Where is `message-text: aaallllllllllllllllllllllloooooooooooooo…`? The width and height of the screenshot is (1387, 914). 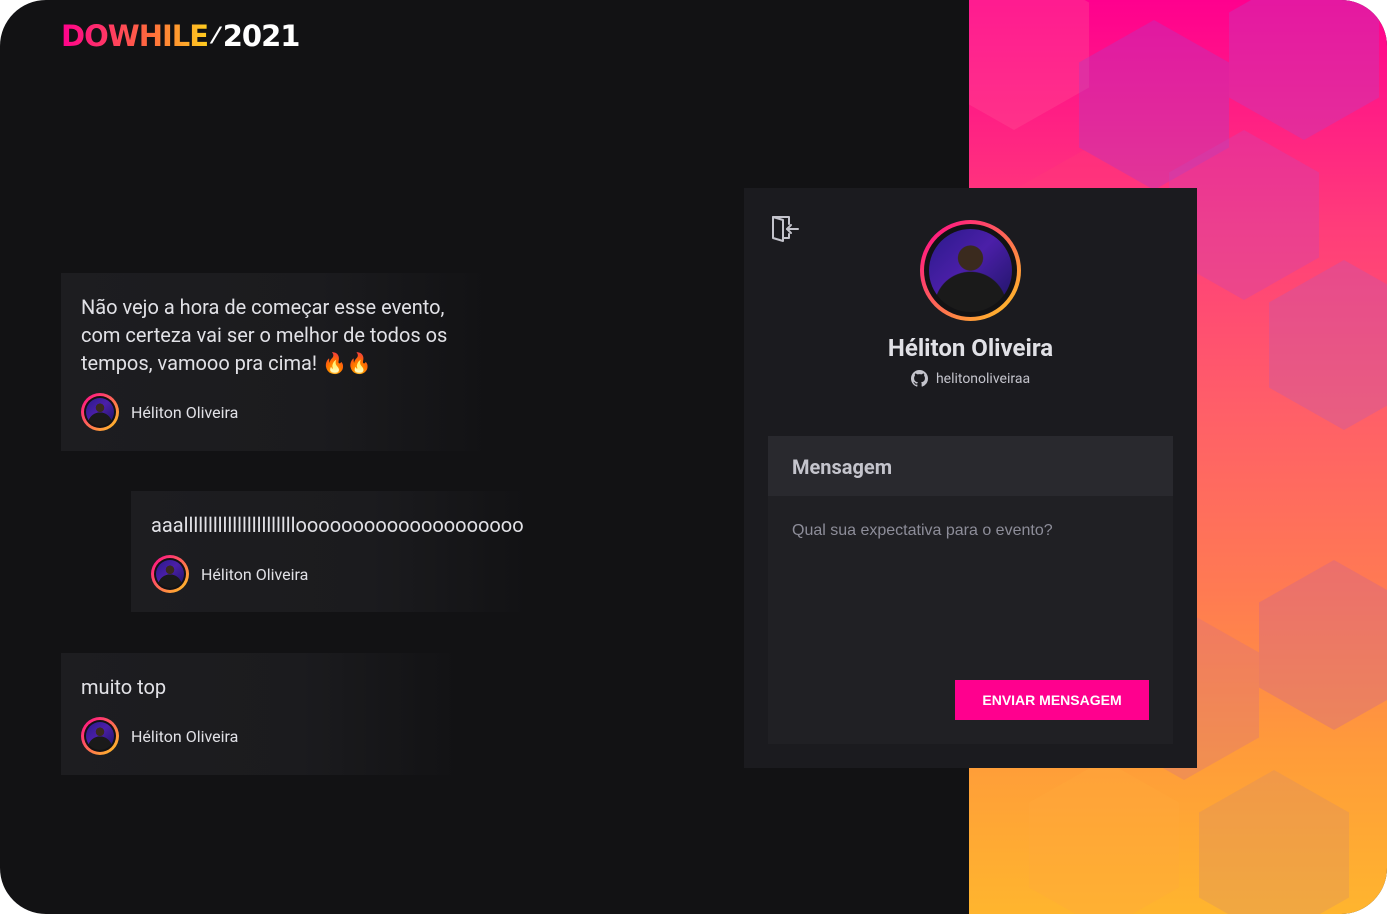 message-text: aaallllllllllllllllllllllloooooooooooooo… is located at coordinates (337, 525).